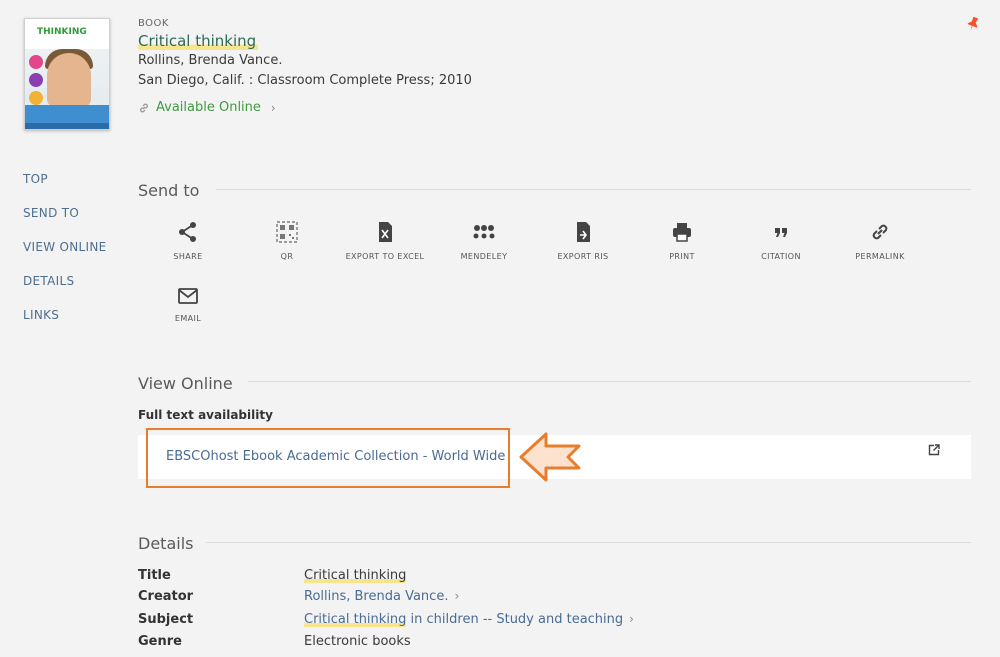 This screenshot has height=657, width=1000. I want to click on qr-button: QR, so click(287, 241).